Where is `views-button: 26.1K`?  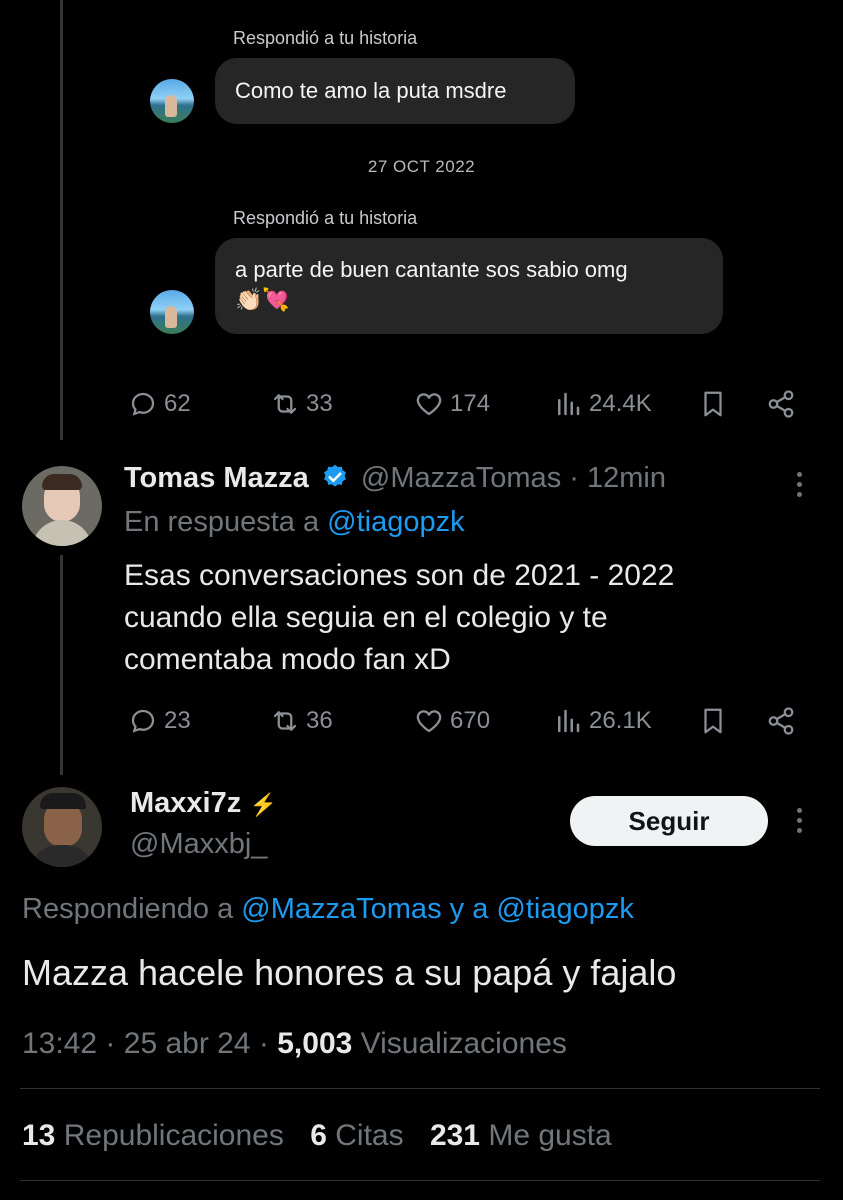
views-button: 26.1K is located at coordinates (602, 721).